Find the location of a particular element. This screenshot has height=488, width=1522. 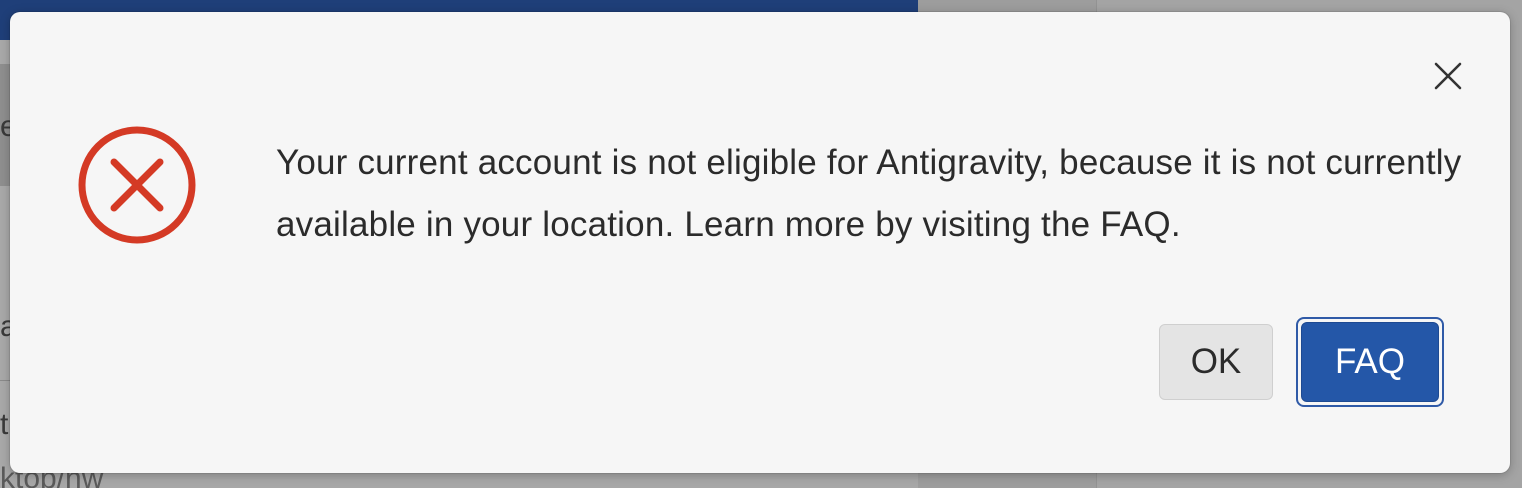

close-icon is located at coordinates (1448, 76).